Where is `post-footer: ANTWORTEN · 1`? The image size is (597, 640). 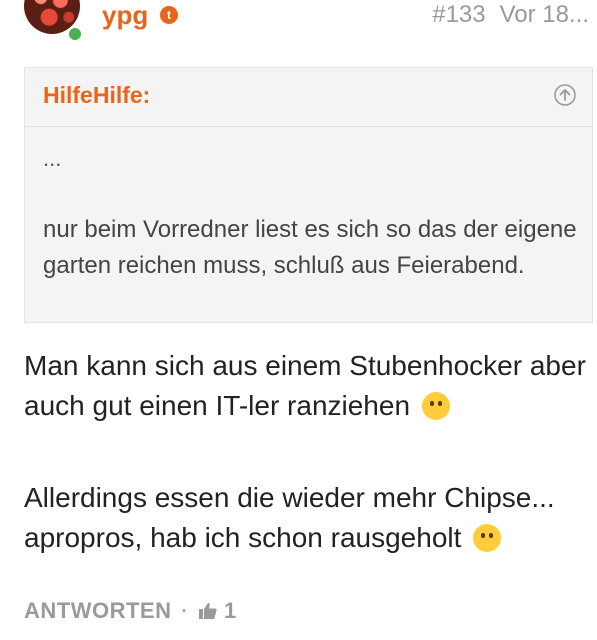
post-footer: ANTWORTEN · 1 is located at coordinates (130, 611).